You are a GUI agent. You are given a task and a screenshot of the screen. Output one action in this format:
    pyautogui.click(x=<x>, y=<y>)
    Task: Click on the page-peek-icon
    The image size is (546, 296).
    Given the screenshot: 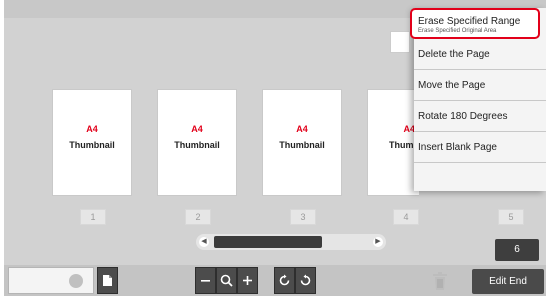 What is the action you would take?
    pyautogui.click(x=400, y=42)
    